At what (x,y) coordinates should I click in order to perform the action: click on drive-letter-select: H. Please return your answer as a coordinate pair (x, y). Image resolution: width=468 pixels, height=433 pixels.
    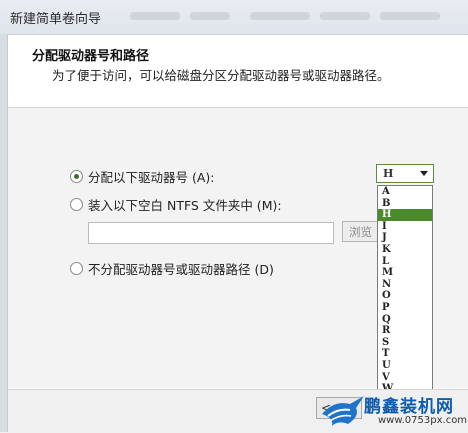
    Looking at the image, I should click on (405, 173).